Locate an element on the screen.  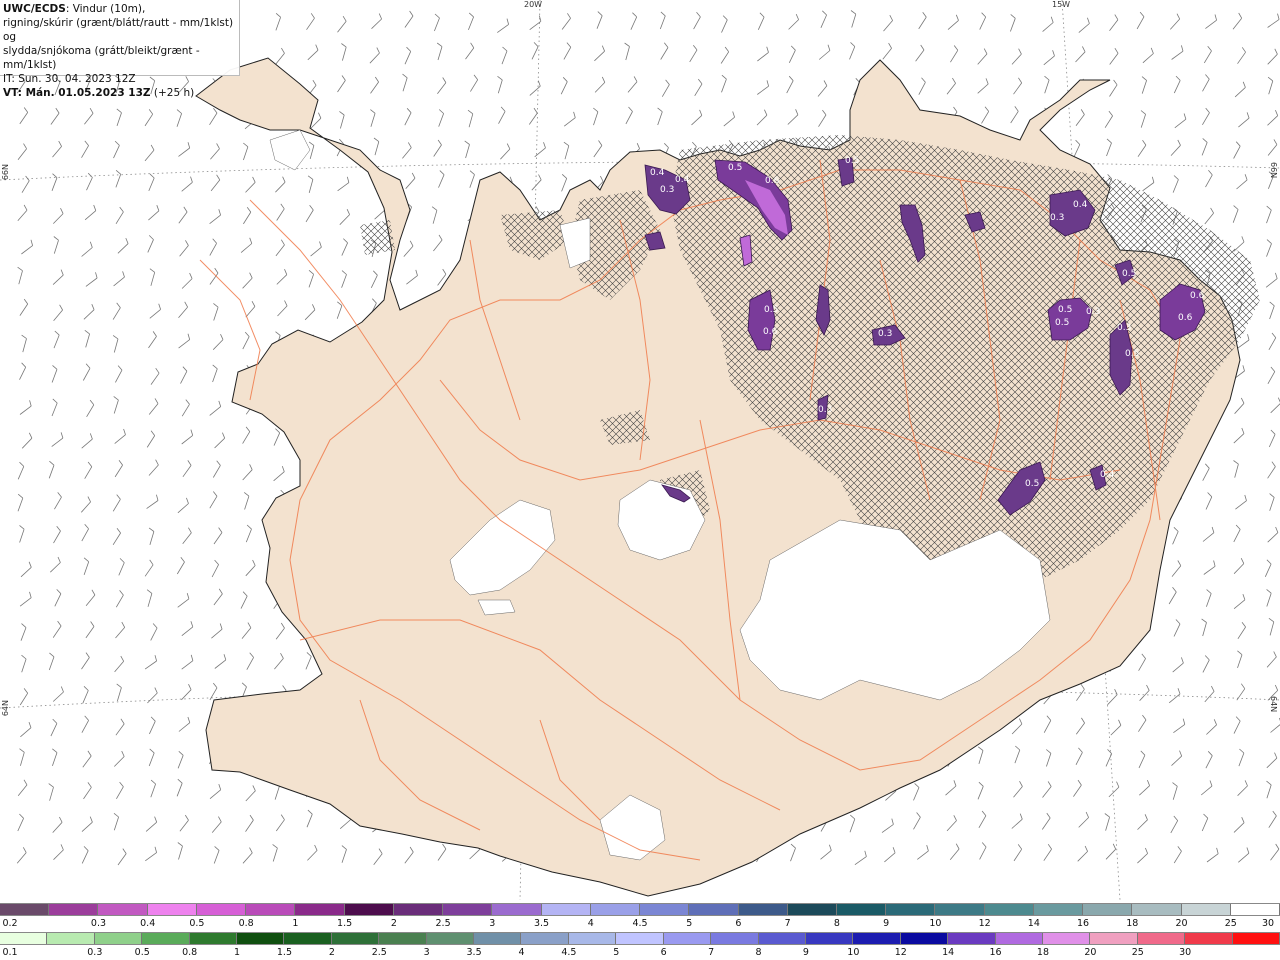
legend-rain-bar is located at coordinates (640, 938).